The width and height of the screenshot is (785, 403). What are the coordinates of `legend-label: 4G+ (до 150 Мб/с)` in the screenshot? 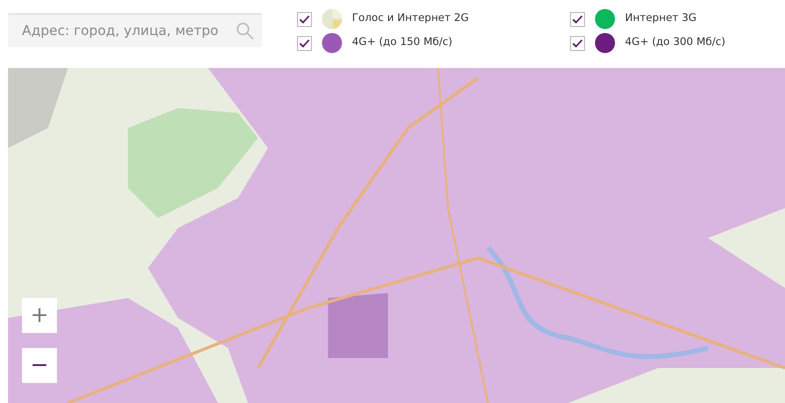 It's located at (402, 42).